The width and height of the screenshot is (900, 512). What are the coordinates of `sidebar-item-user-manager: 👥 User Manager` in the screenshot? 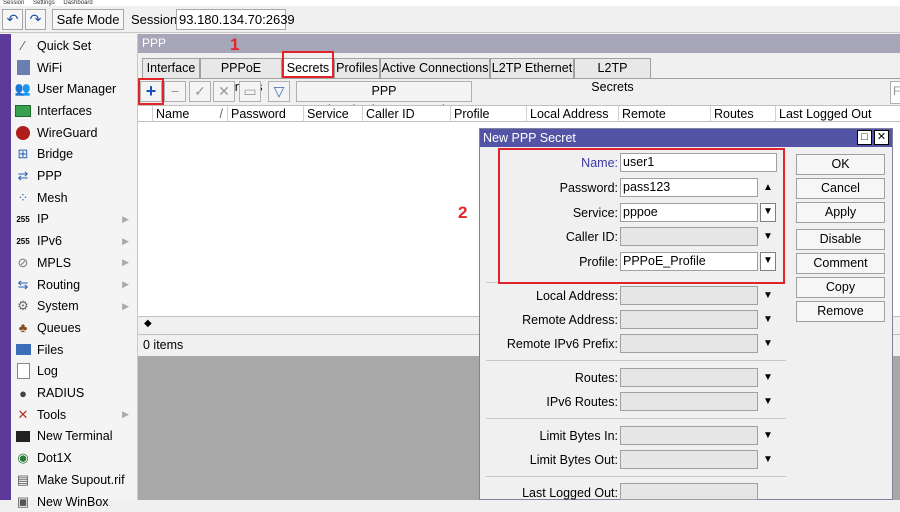 It's located at (74, 89).